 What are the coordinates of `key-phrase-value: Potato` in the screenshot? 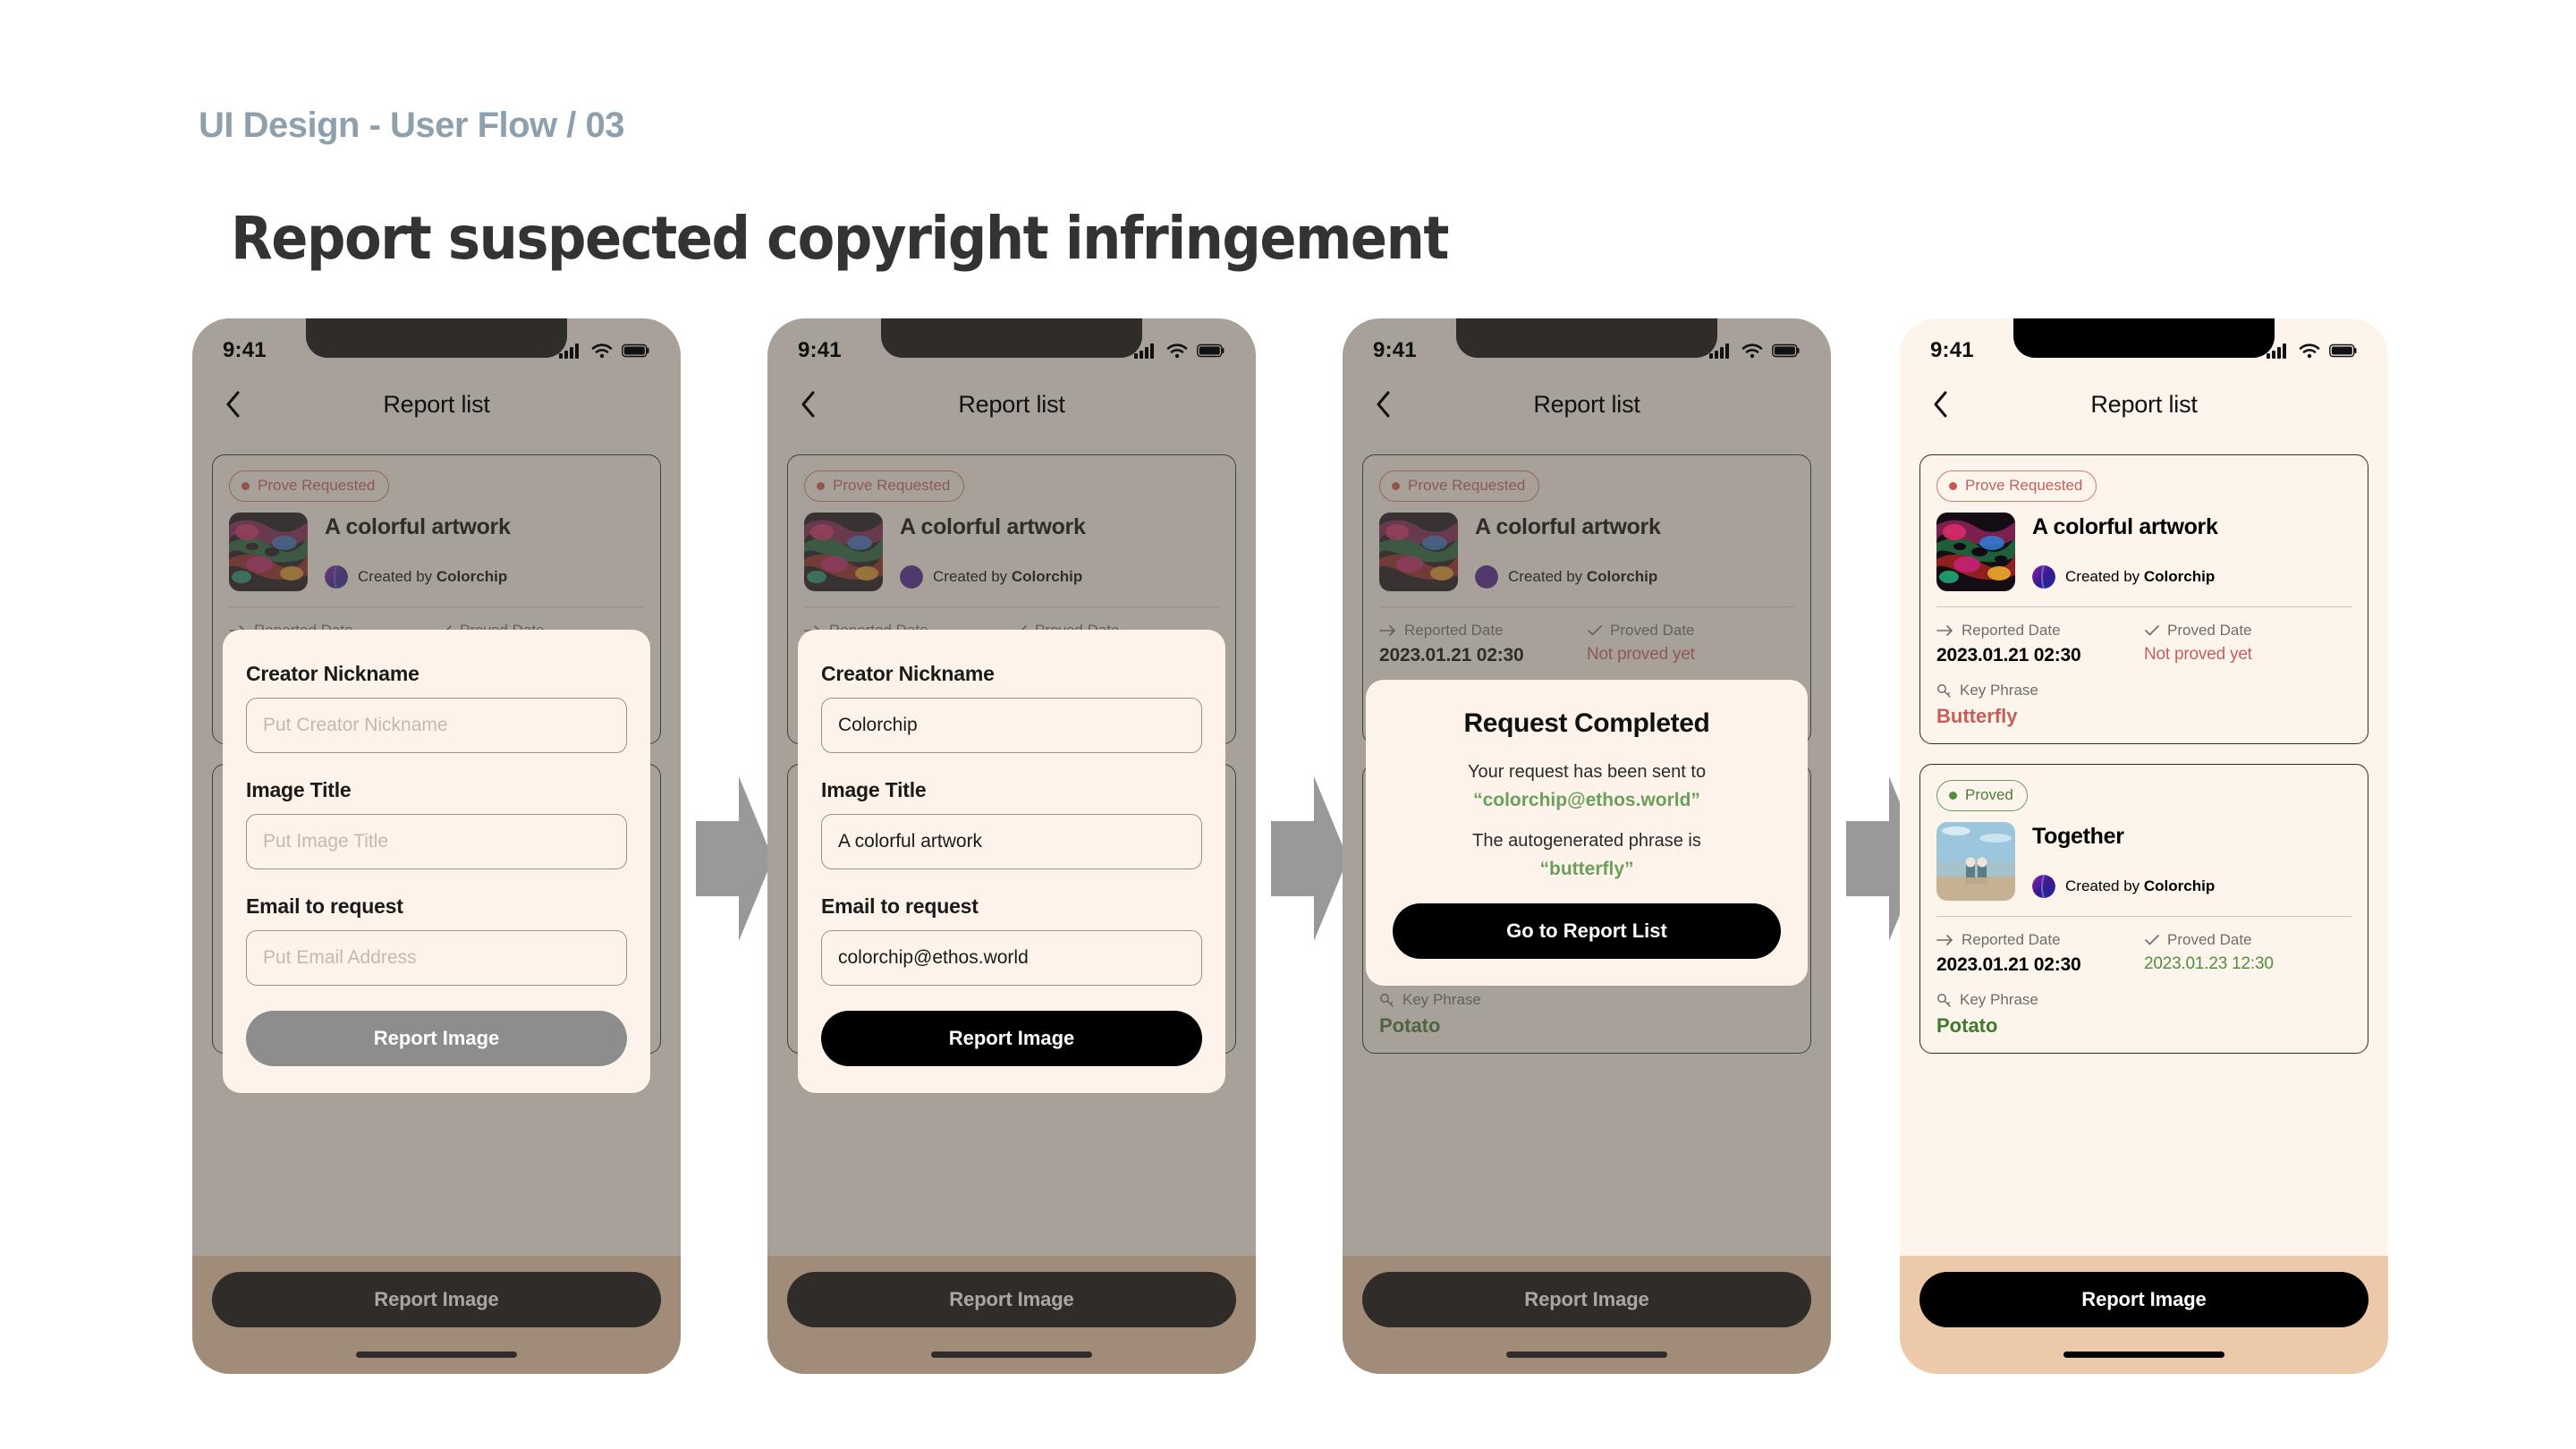 It's located at (1967, 1026).